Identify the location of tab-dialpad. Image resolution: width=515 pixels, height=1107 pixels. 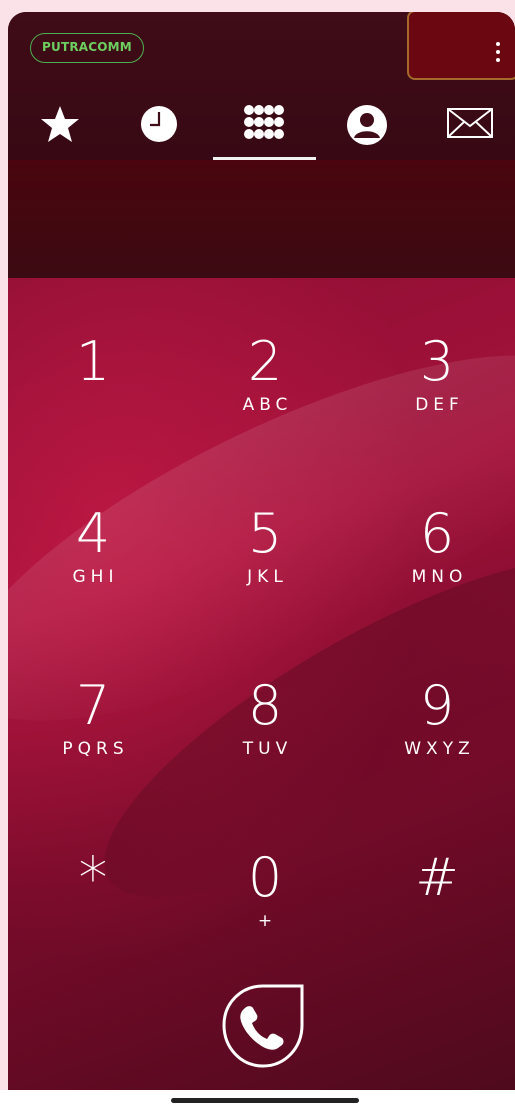
(264, 125).